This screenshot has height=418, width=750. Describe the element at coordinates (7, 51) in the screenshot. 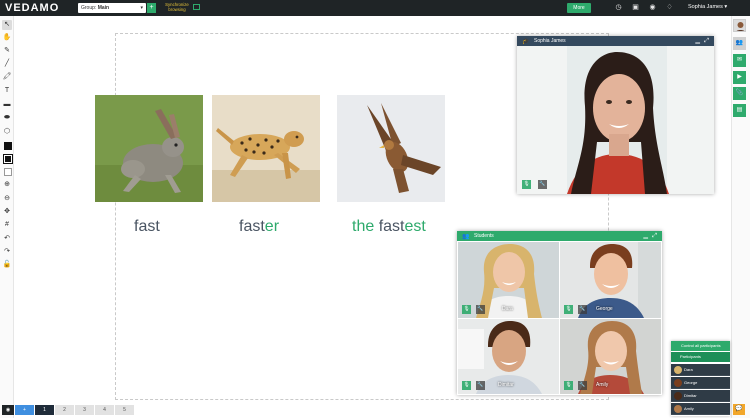

I see `pen-tool-icon: ✎` at that location.